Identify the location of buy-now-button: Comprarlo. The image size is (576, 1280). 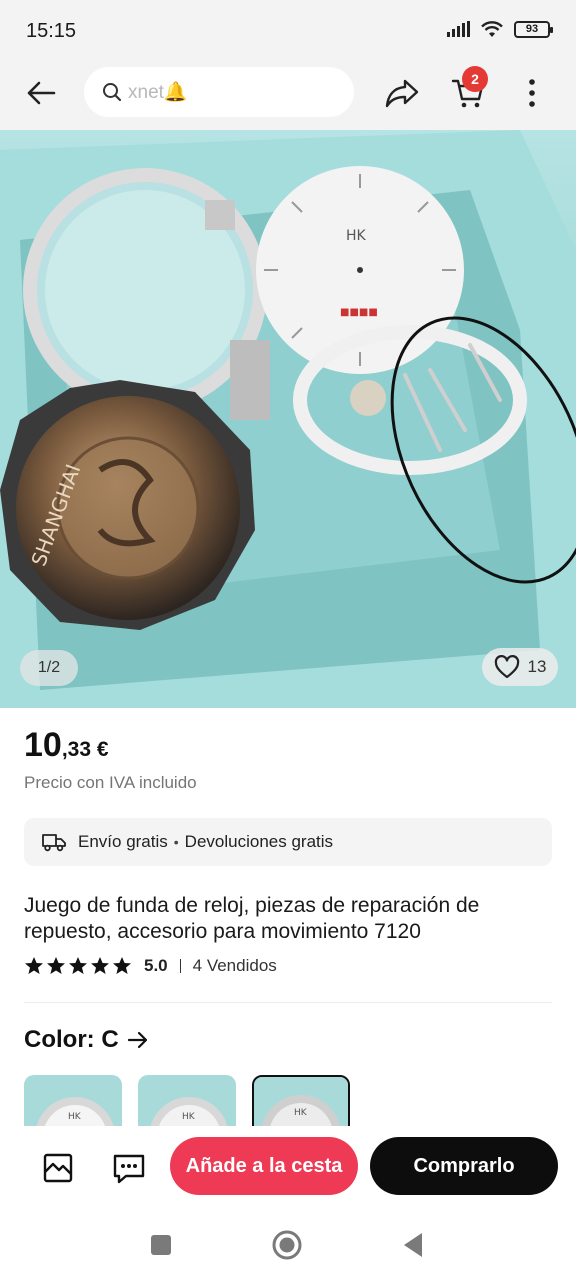
(464, 1166).